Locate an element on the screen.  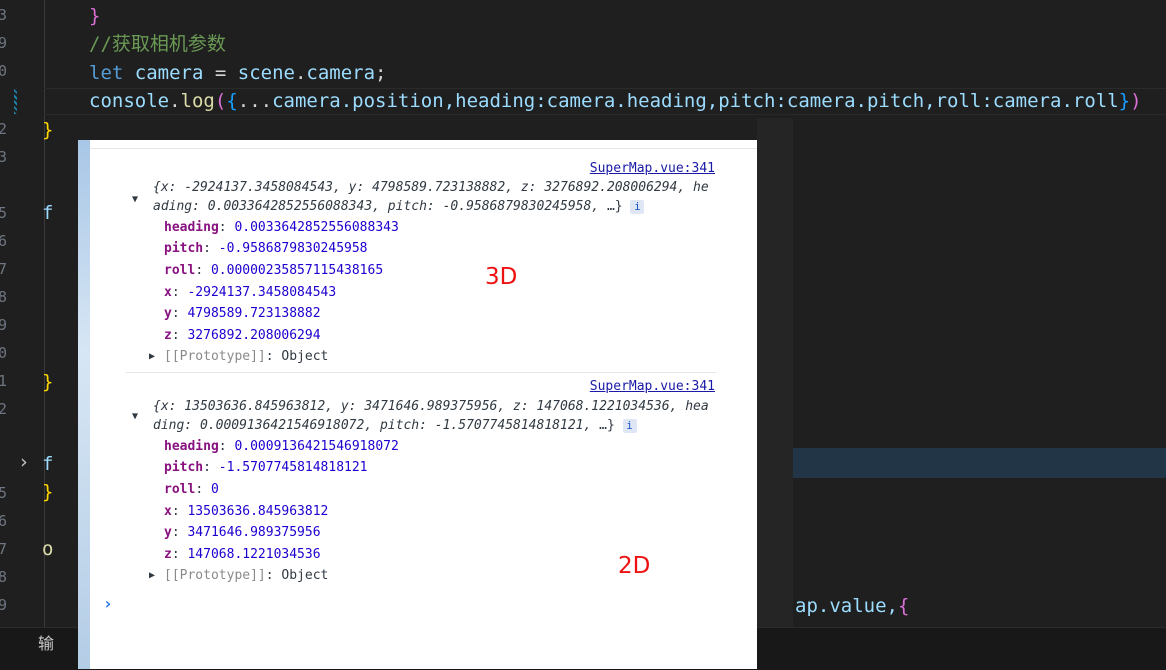
property-value: 13503636.845963812 is located at coordinates (258, 511).